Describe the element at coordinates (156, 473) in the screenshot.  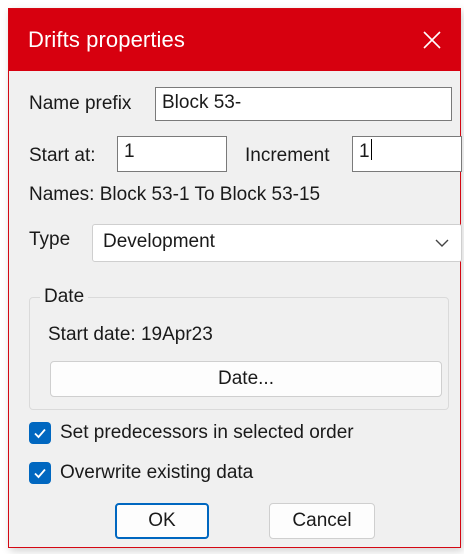
I see `overwrite-existing-label: Overwrite existing data` at that location.